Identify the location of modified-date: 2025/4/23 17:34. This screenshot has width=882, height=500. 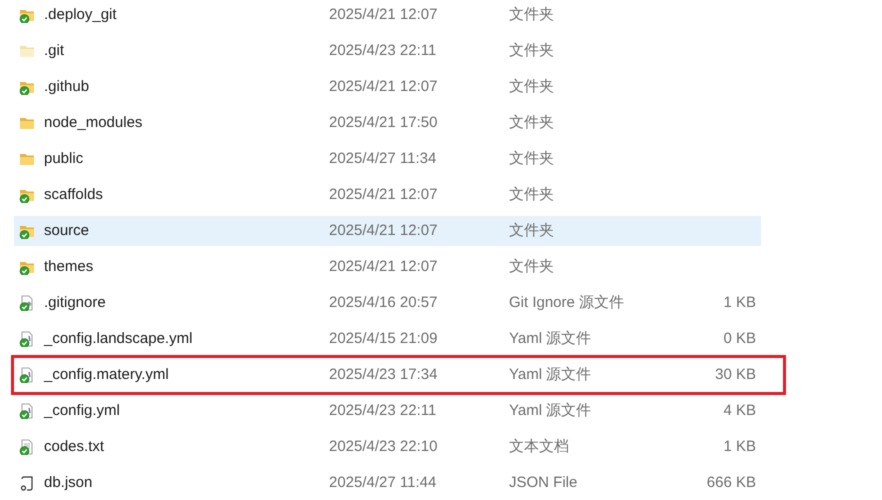
(383, 374).